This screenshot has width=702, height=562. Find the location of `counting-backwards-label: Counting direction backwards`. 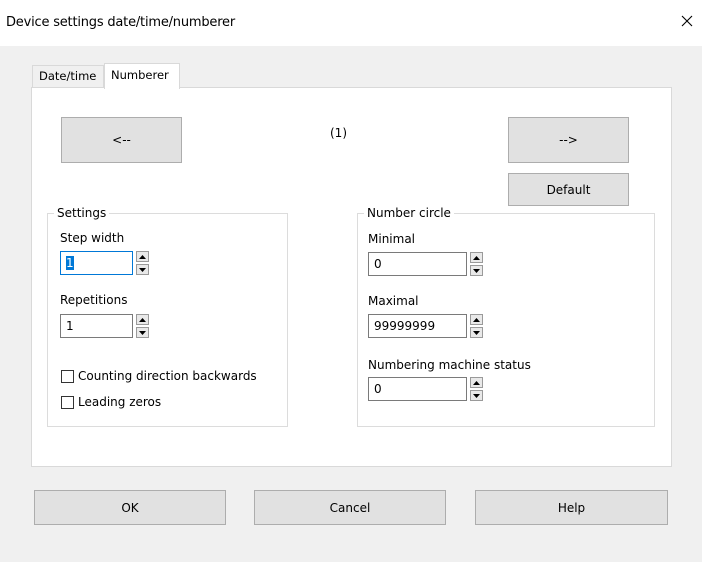

counting-backwards-label: Counting direction backwards is located at coordinates (167, 376).